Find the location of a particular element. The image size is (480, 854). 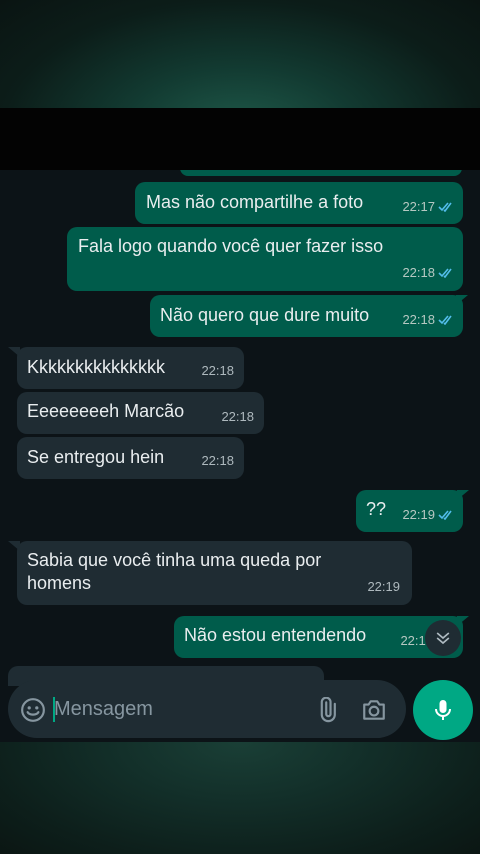

message-time: 22:17 is located at coordinates (418, 206).